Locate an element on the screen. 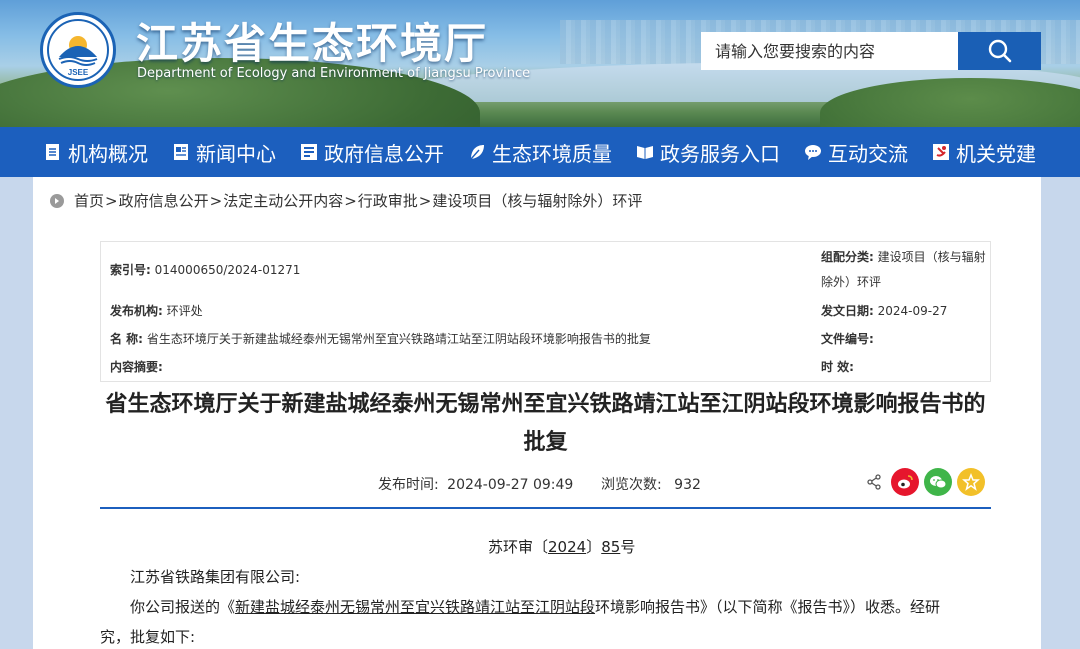 This screenshot has width=1080, height=649. leaf-icon is located at coordinates (477, 152).